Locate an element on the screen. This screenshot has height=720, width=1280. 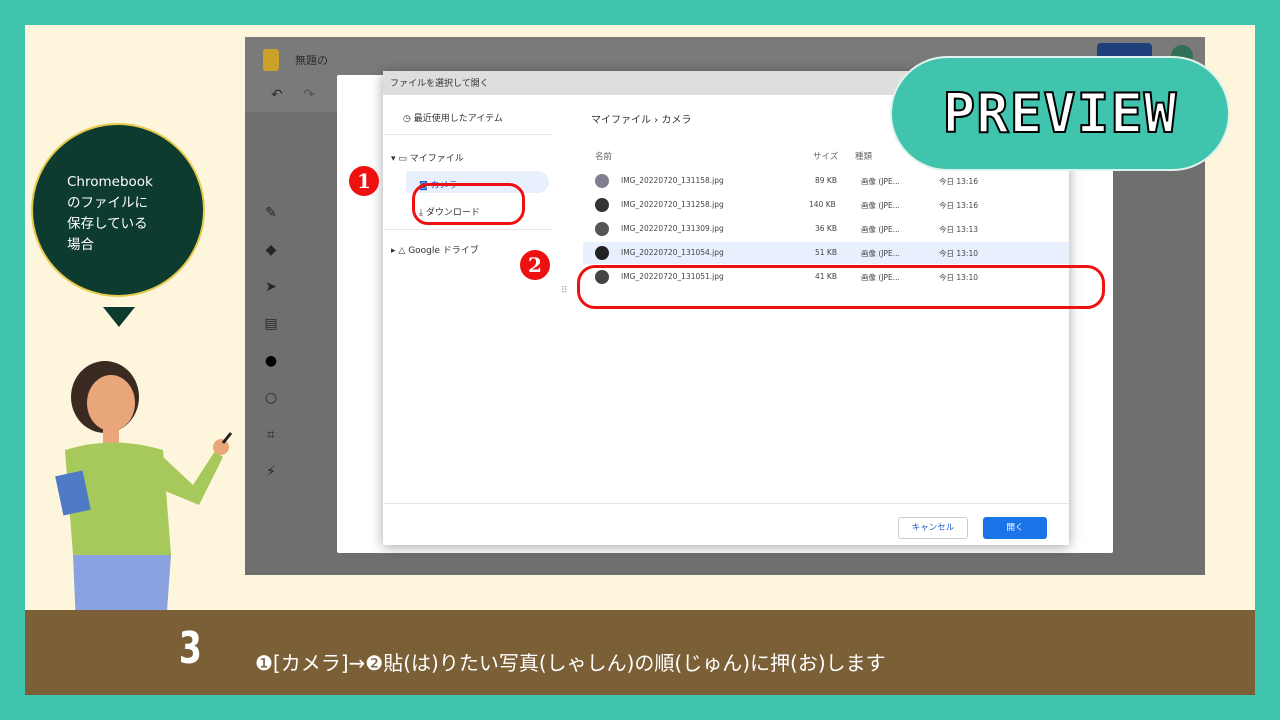
file-size: 51 KB is located at coordinates (826, 252).